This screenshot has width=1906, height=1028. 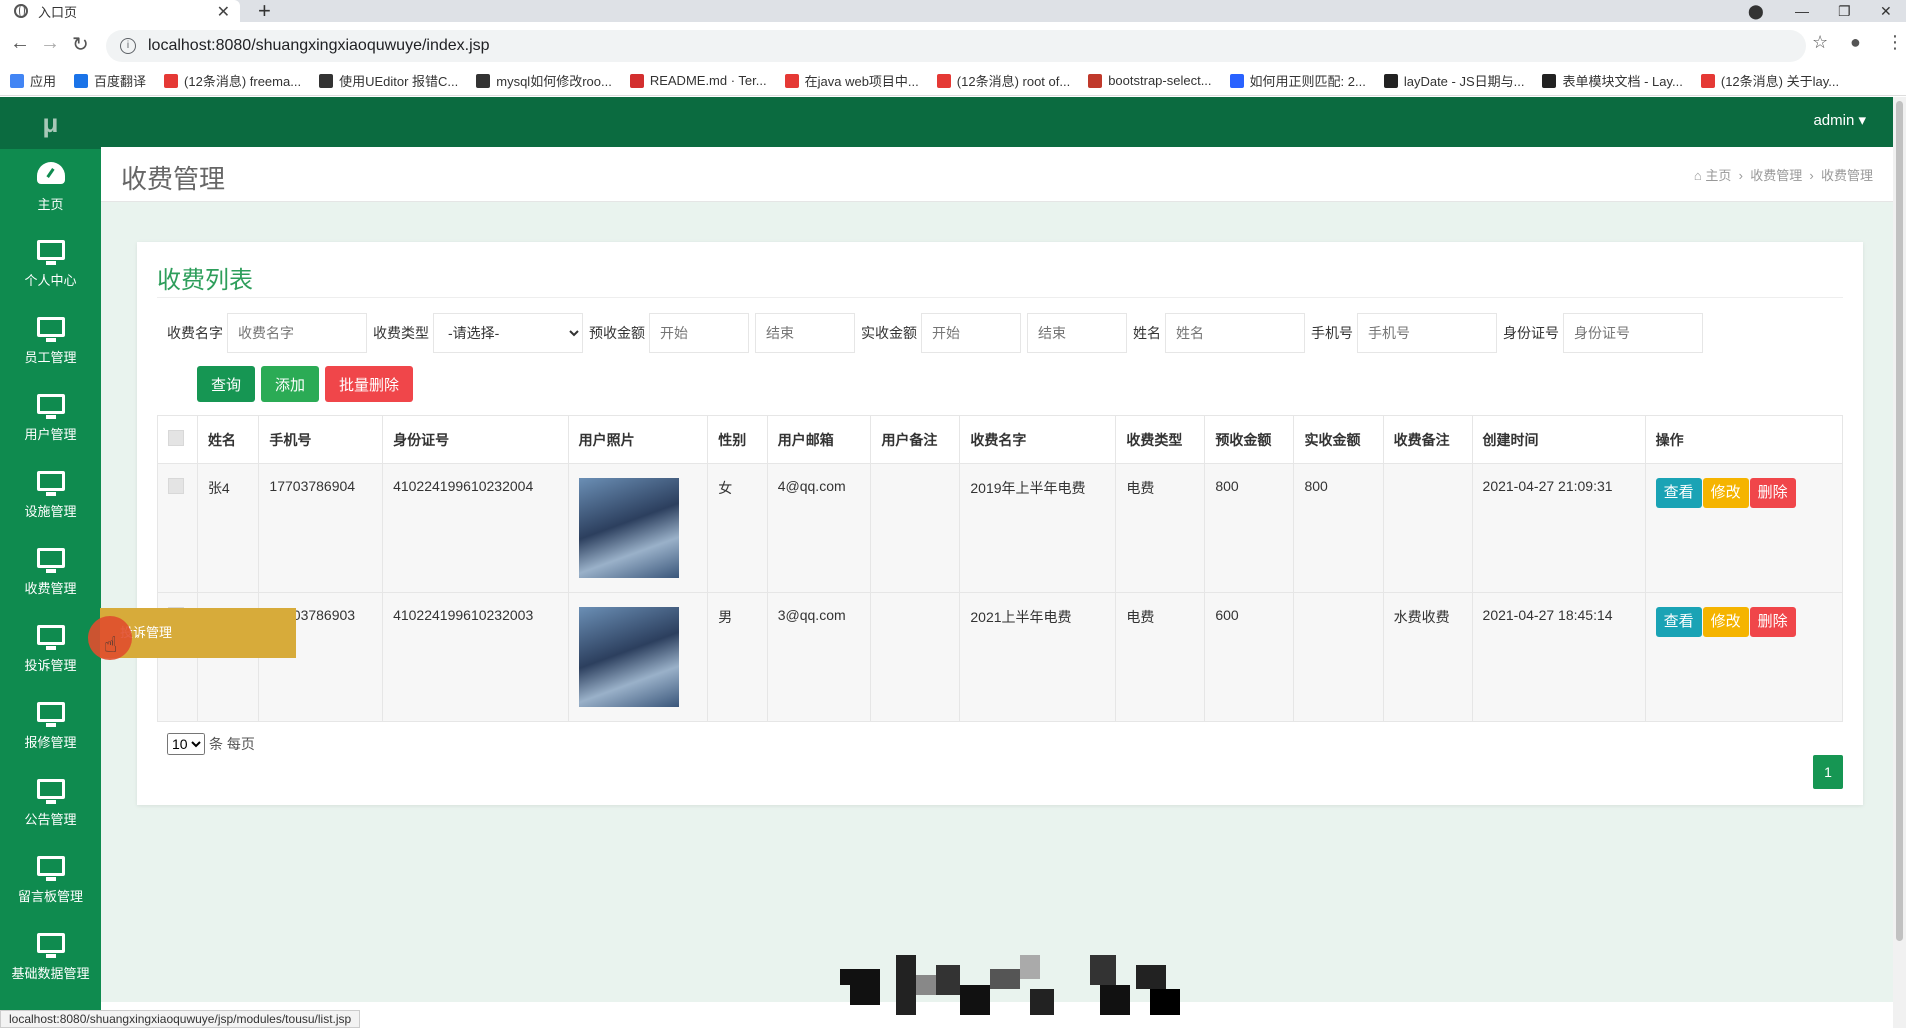 What do you see at coordinates (50, 418) in the screenshot?
I see `sidebar-item: 用户管理` at bounding box center [50, 418].